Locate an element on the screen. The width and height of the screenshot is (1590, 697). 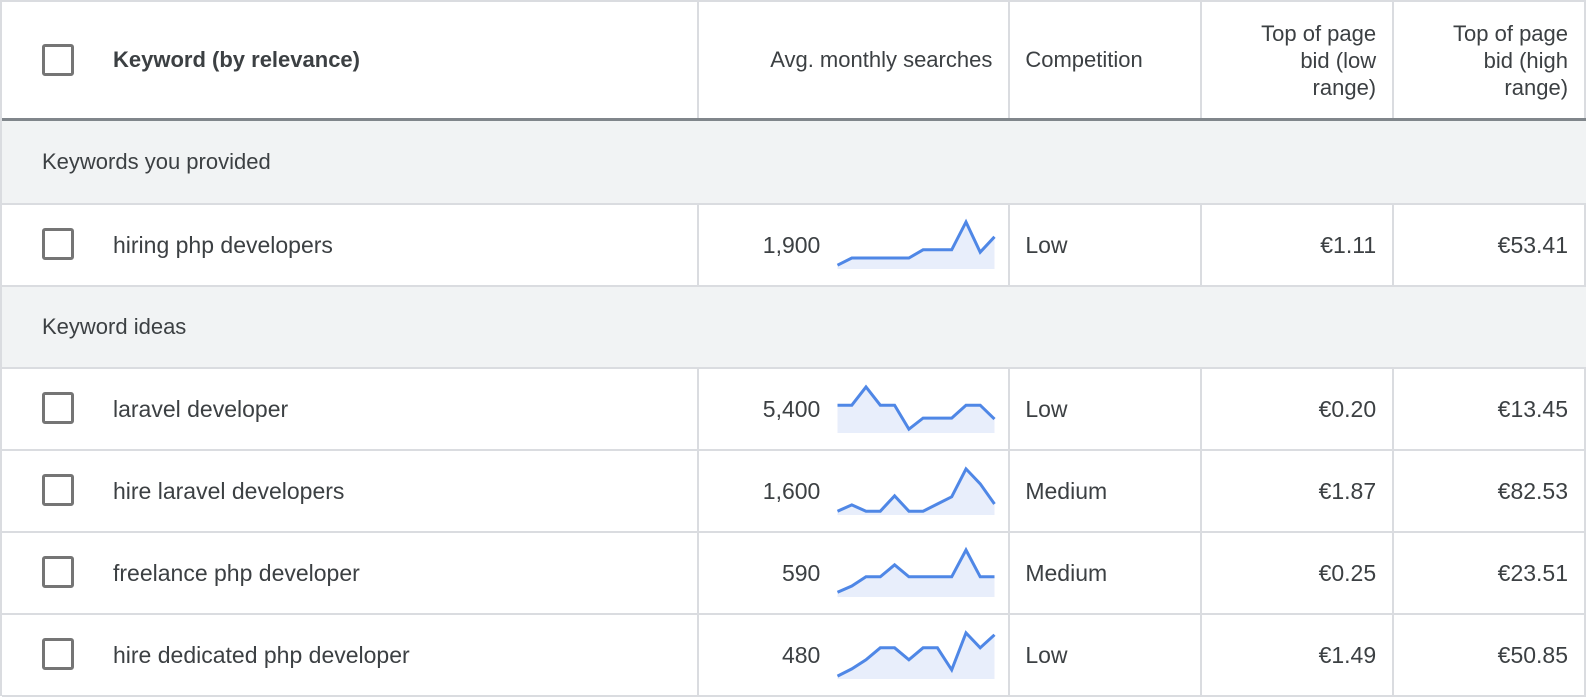
high-bid-value: €50.85 is located at coordinates (1533, 655).